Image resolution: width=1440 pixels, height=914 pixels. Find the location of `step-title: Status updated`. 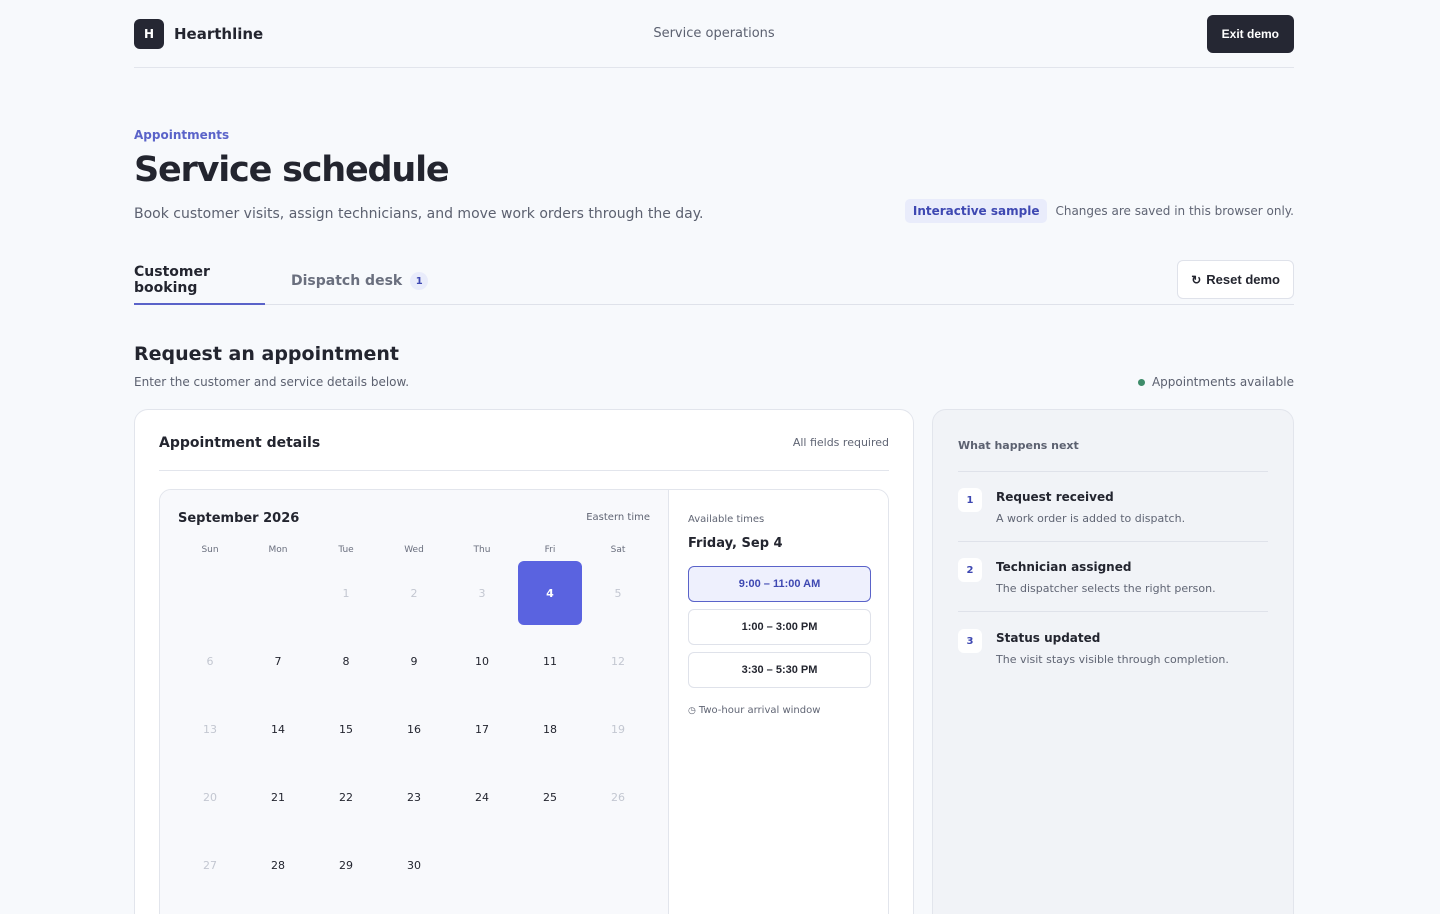

step-title: Status updated is located at coordinates (1048, 638).